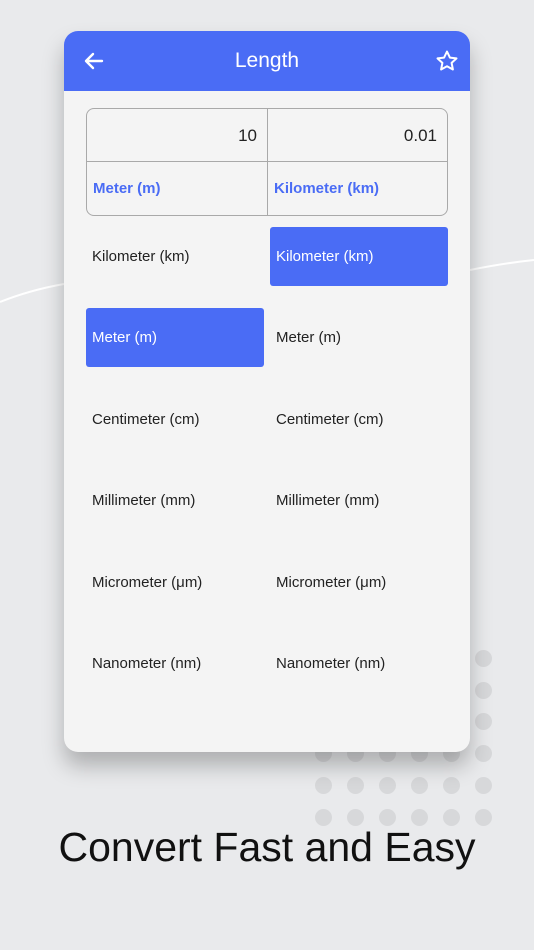 The image size is (534, 950). Describe the element at coordinates (247, 135) in the screenshot. I see `from-value: 10` at that location.